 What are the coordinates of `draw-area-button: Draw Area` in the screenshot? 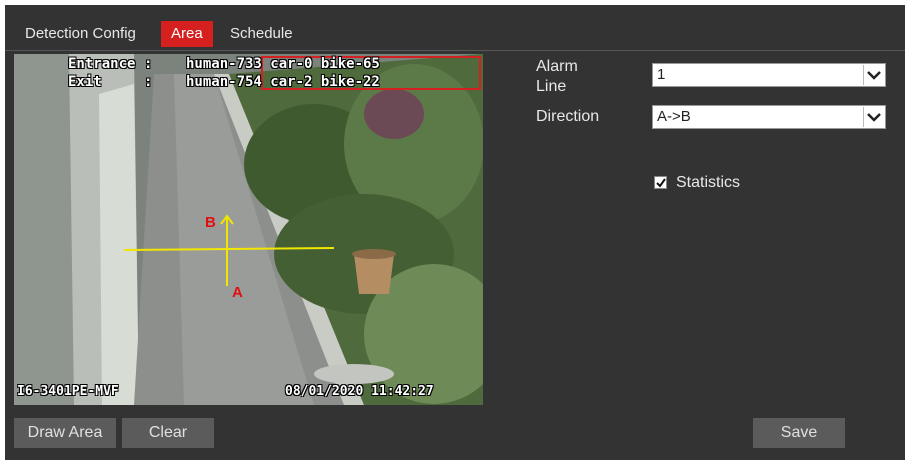 It's located at (65, 433).